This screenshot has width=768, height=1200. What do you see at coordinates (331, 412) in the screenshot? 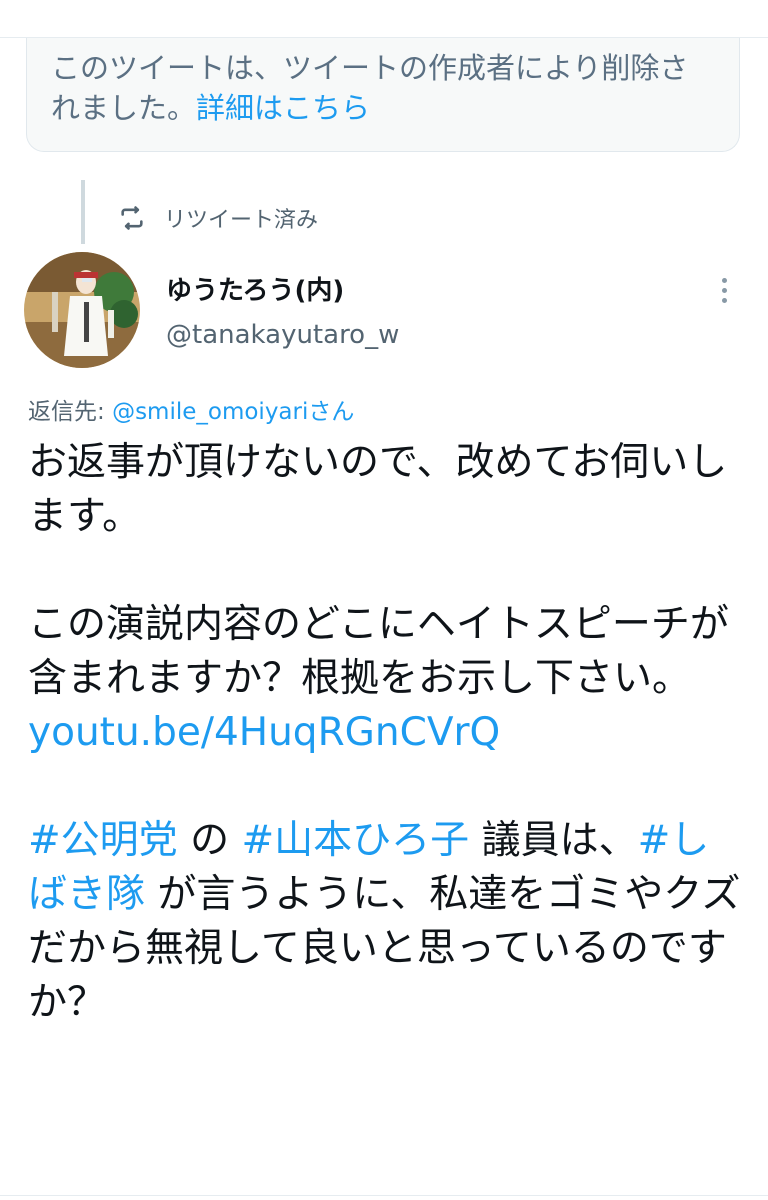
I see `reply-suffix: さん` at bounding box center [331, 412].